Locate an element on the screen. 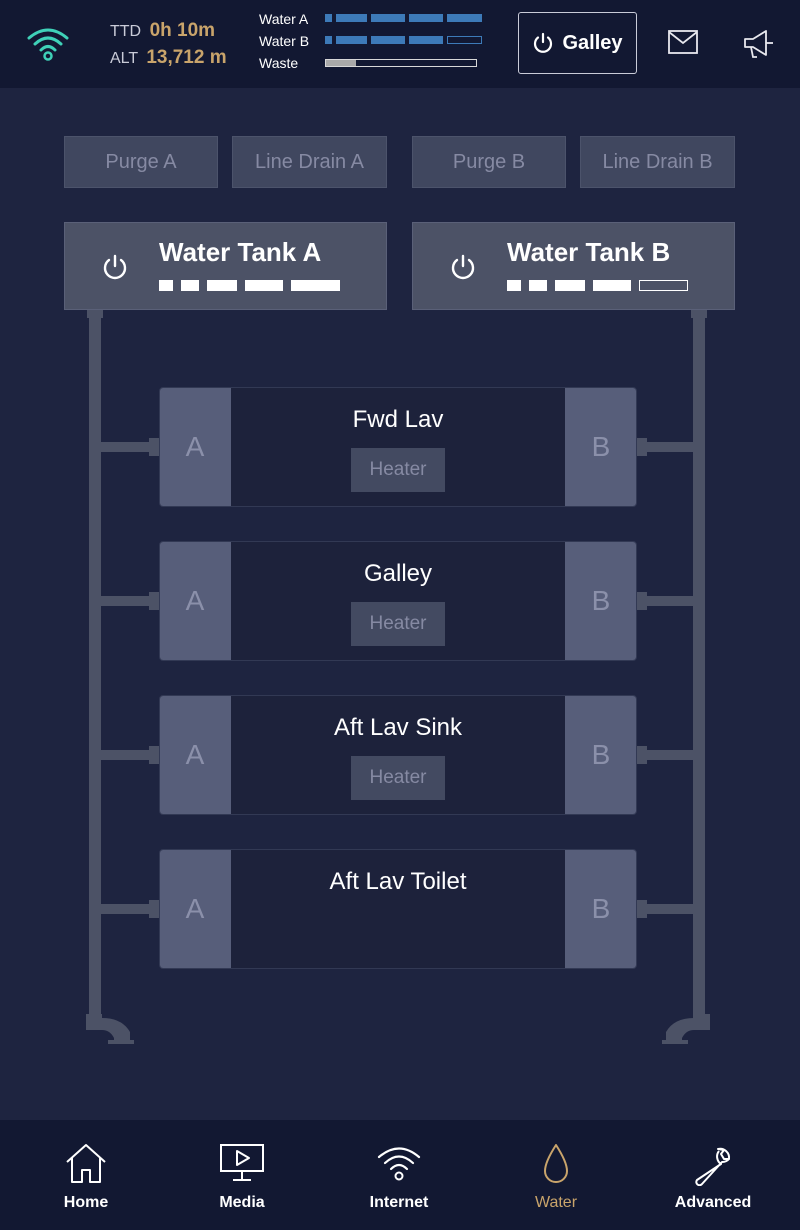  nav-internet-label: Internet is located at coordinates (399, 1202).